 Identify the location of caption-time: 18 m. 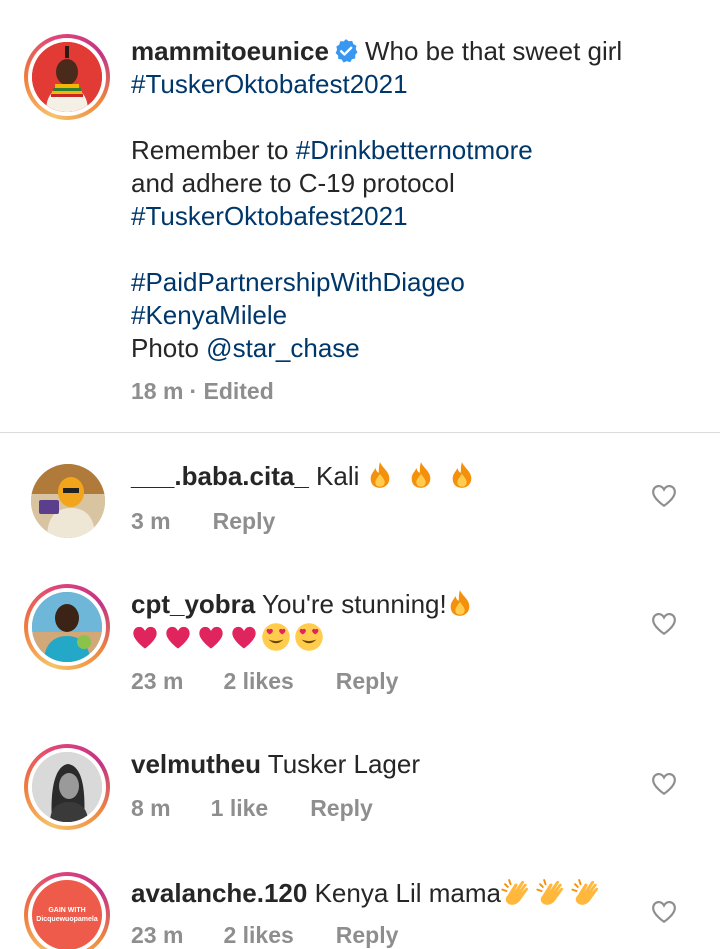
(157, 391).